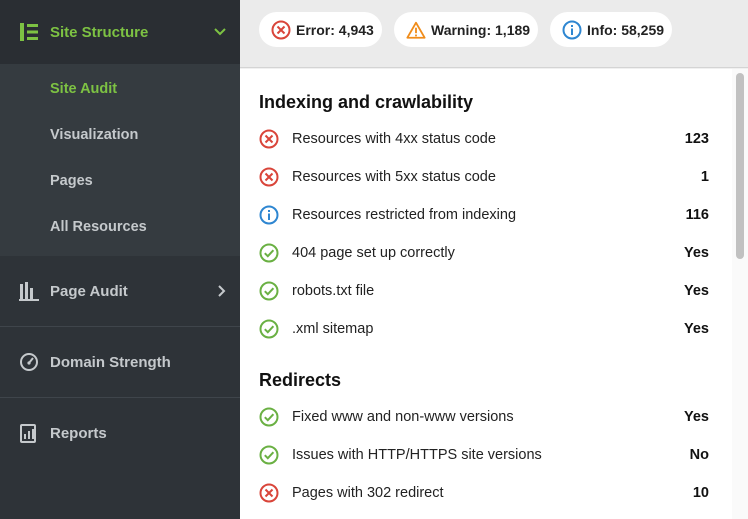 This screenshot has width=748, height=519. Describe the element at coordinates (29, 291) in the screenshot. I see `page-audit-icon` at that location.